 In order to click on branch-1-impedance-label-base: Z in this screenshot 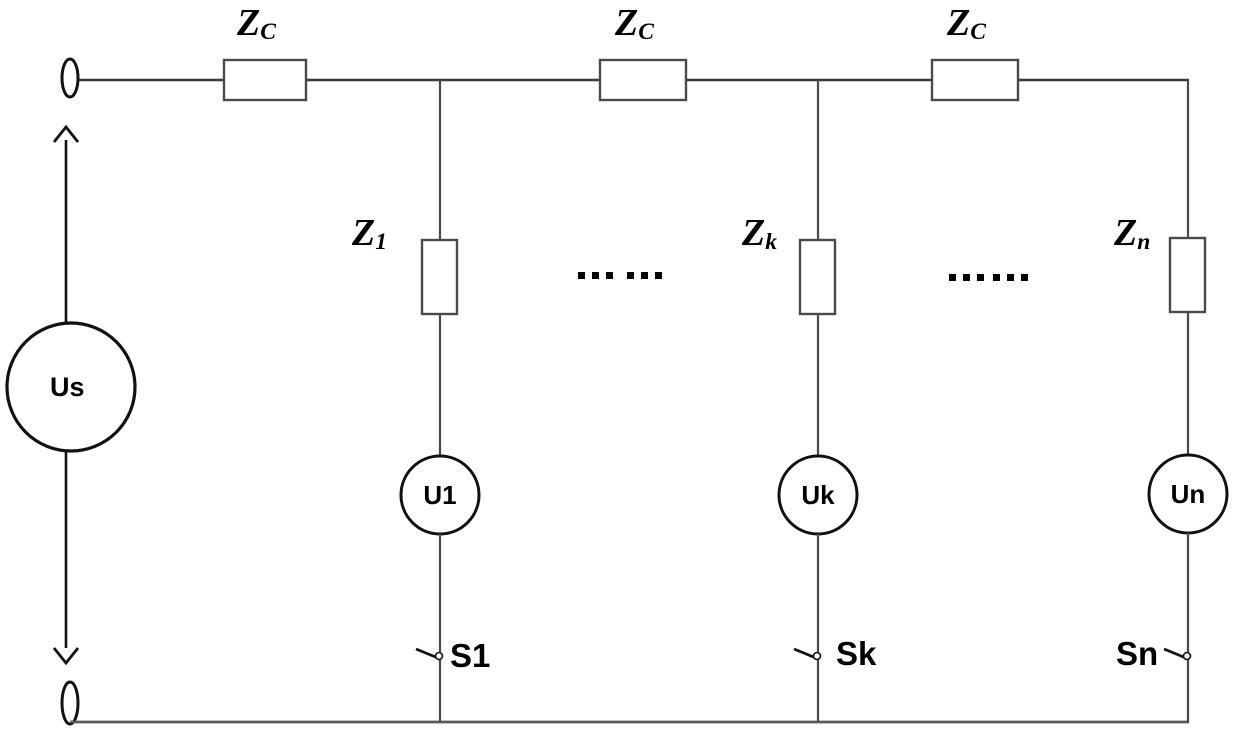, I will do `click(364, 233)`.